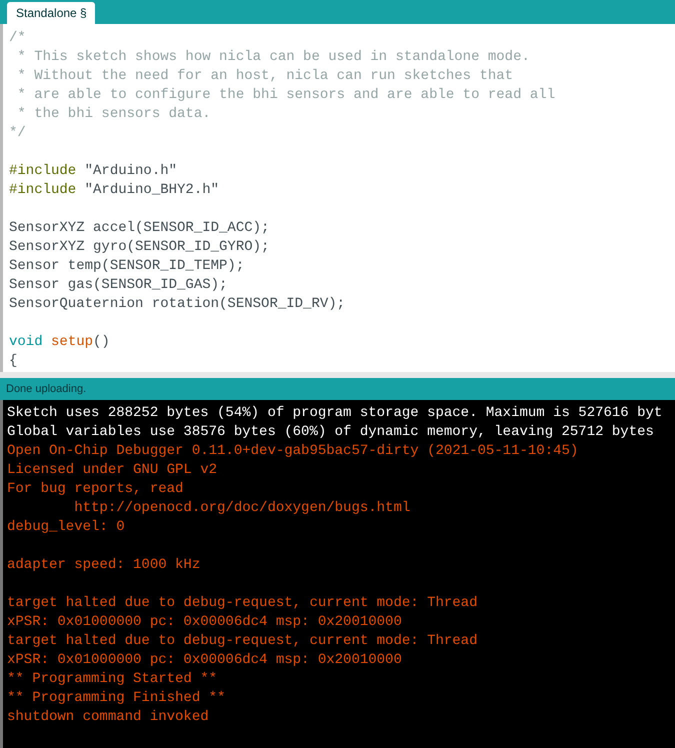 This screenshot has height=748, width=675. What do you see at coordinates (112, 679) in the screenshot?
I see `console-line: ** Programming Started **` at bounding box center [112, 679].